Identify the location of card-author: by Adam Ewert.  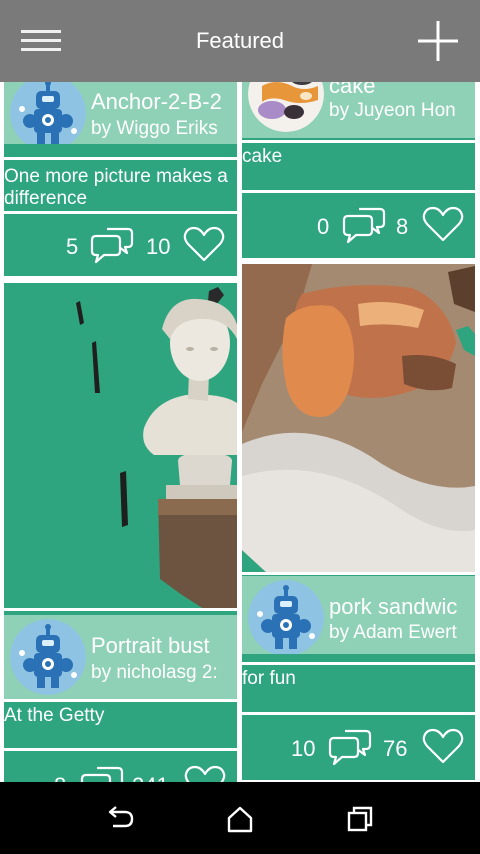
(393, 632).